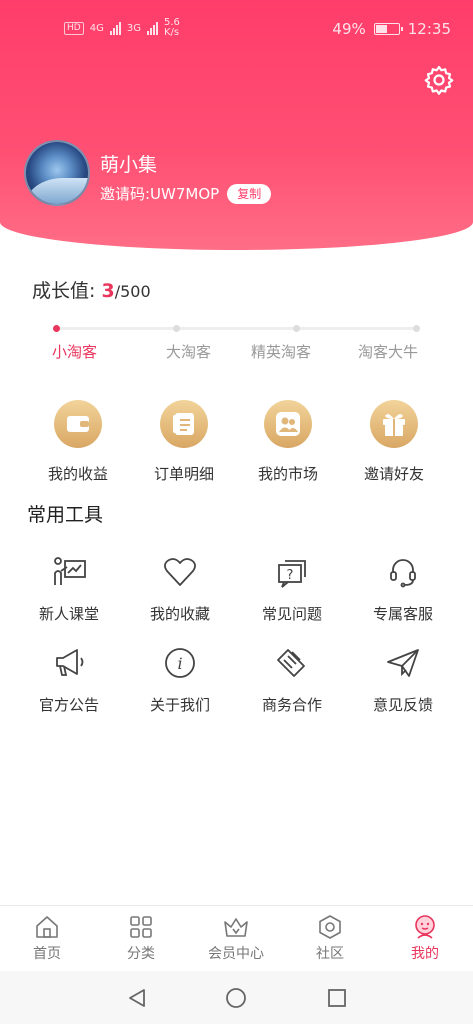  What do you see at coordinates (47, 927) in the screenshot?
I see `home-icon` at bounding box center [47, 927].